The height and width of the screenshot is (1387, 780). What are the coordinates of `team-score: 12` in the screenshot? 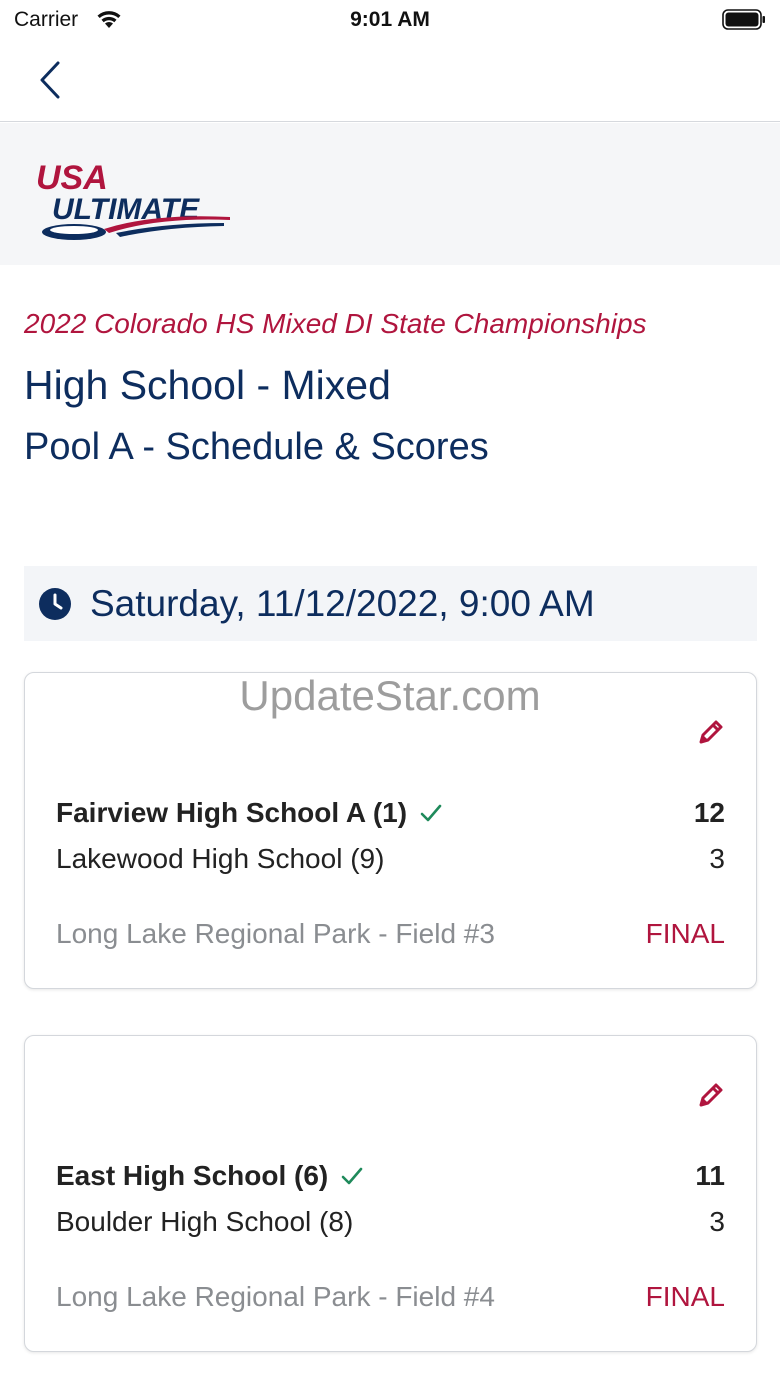 It's located at (709, 812).